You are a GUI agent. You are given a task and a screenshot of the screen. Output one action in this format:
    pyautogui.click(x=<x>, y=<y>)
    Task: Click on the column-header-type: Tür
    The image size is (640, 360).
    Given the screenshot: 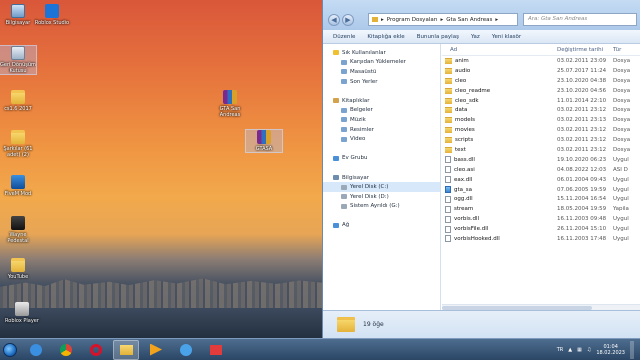 What is the action you would take?
    pyautogui.click(x=626, y=50)
    